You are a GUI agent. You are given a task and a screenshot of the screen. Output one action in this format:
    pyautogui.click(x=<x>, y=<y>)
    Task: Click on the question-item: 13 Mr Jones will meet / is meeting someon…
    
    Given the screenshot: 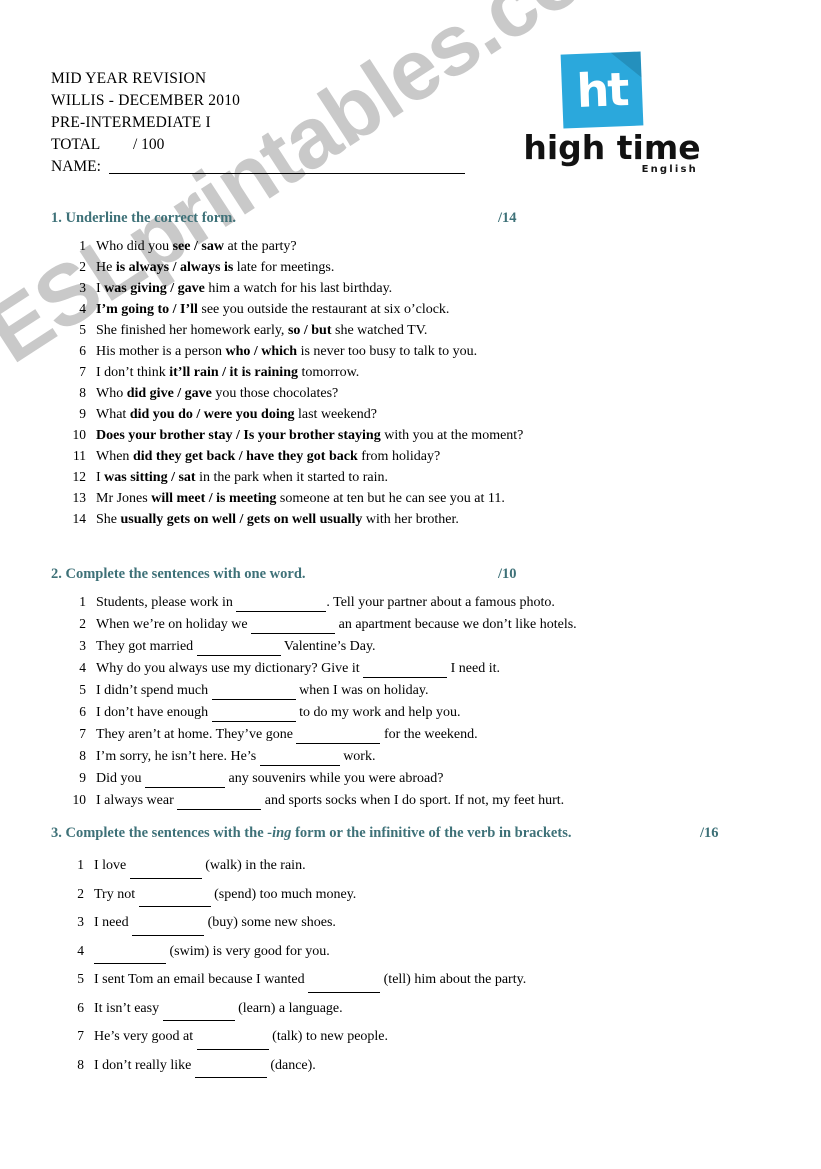 What is the action you would take?
    pyautogui.click(x=292, y=498)
    